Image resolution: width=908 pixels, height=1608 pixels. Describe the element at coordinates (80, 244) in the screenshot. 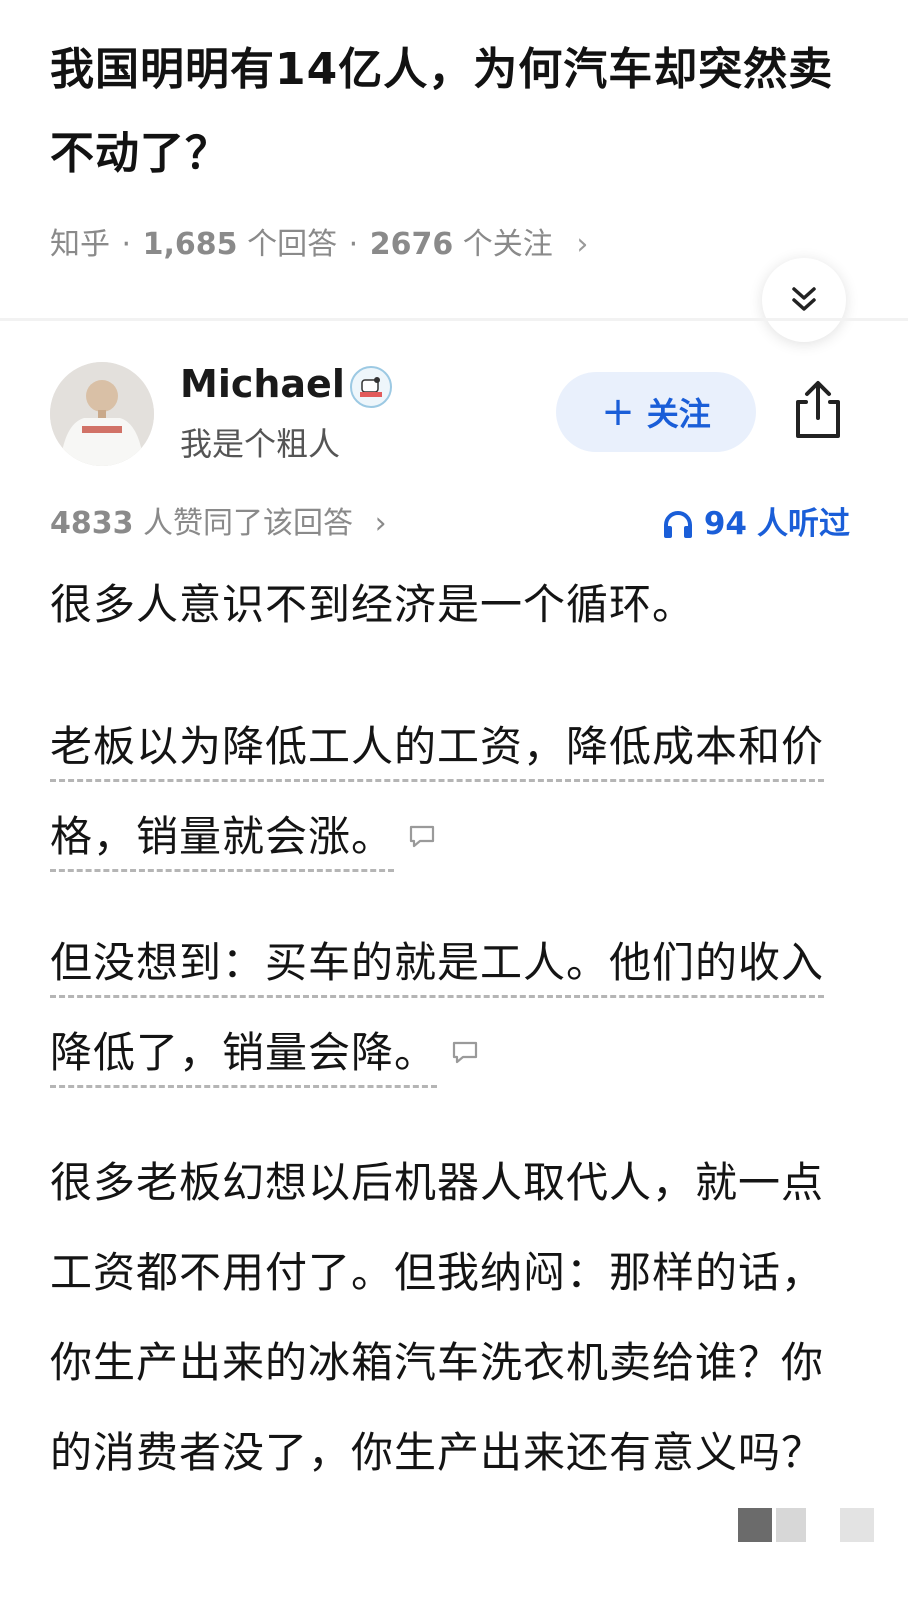

I see `source-label: 知乎` at that location.